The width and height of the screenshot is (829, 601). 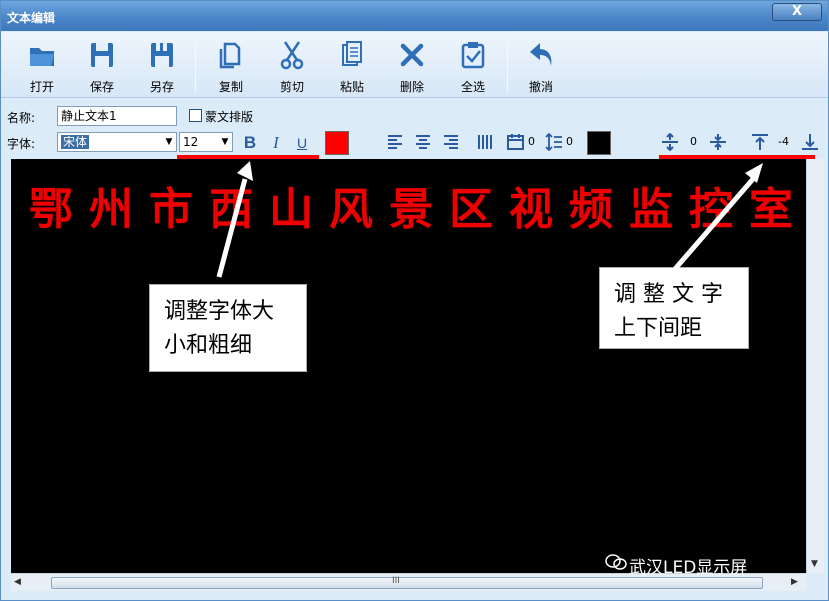 I want to click on scroll-grip: III, so click(x=396, y=581).